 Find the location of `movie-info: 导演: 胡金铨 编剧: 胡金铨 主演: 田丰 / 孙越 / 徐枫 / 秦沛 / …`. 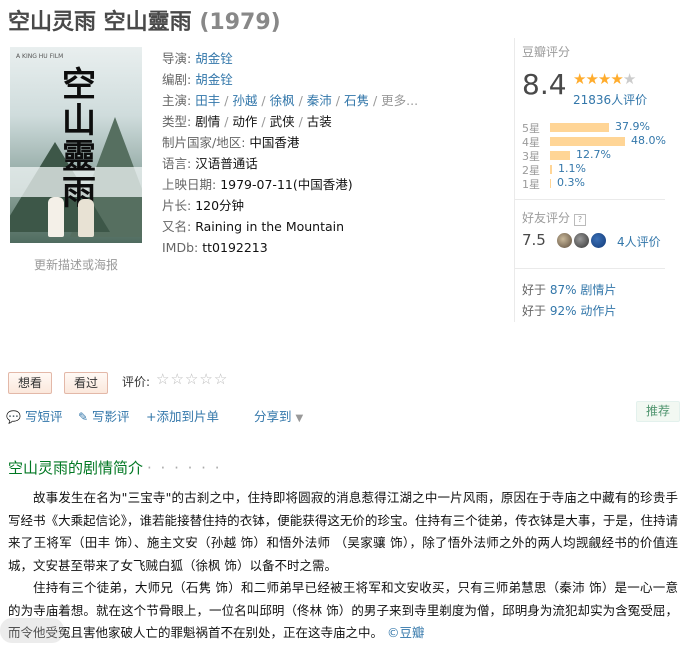

movie-info: 导演: 胡金铨 编剧: 胡金铨 主演: 田丰 / 孙越 / 徐枫 / 秦沛 / … is located at coordinates (292, 153).